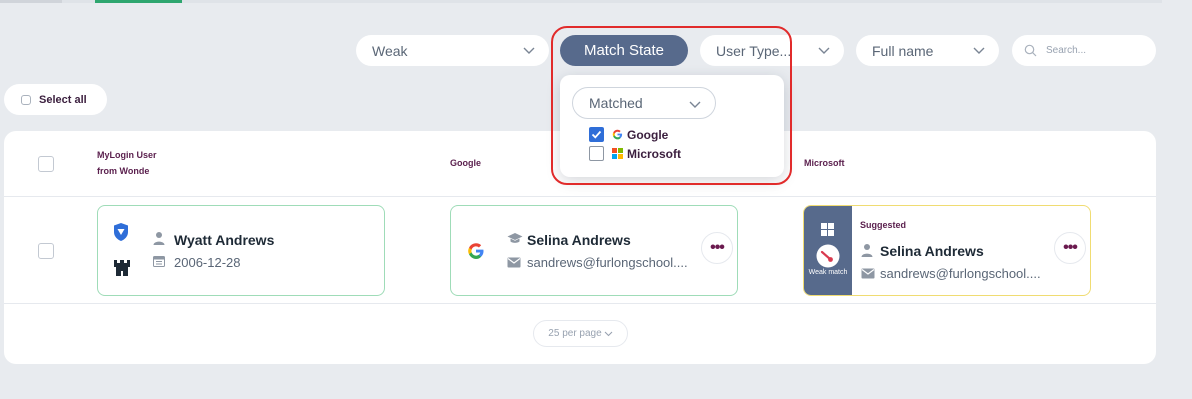 The image size is (1192, 399). I want to click on column-header-mylogin-line1: MyLogin User, so click(127, 155).